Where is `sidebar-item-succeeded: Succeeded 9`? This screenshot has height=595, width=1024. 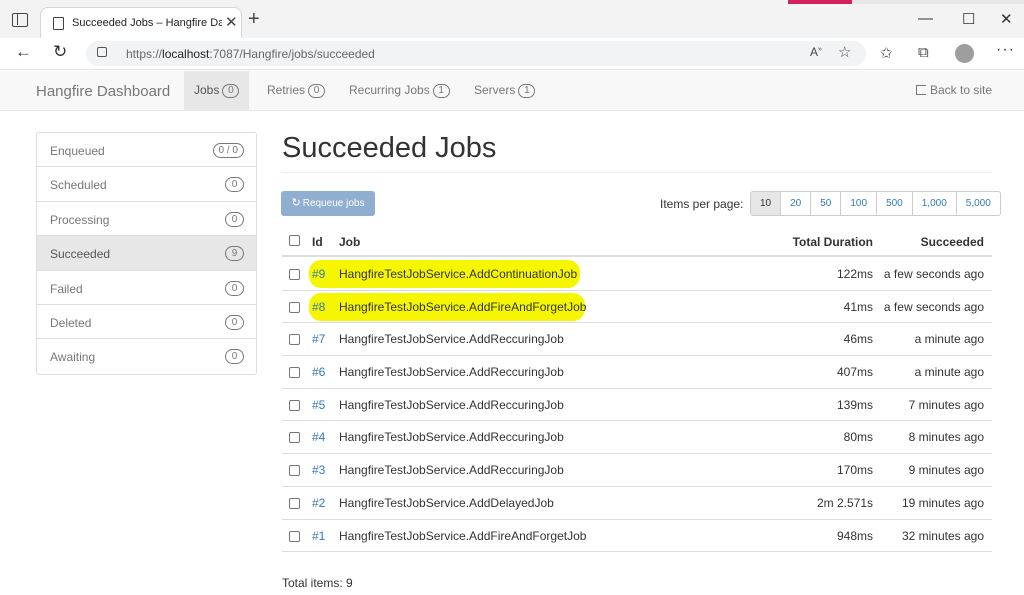 sidebar-item-succeeded: Succeeded 9 is located at coordinates (146, 253).